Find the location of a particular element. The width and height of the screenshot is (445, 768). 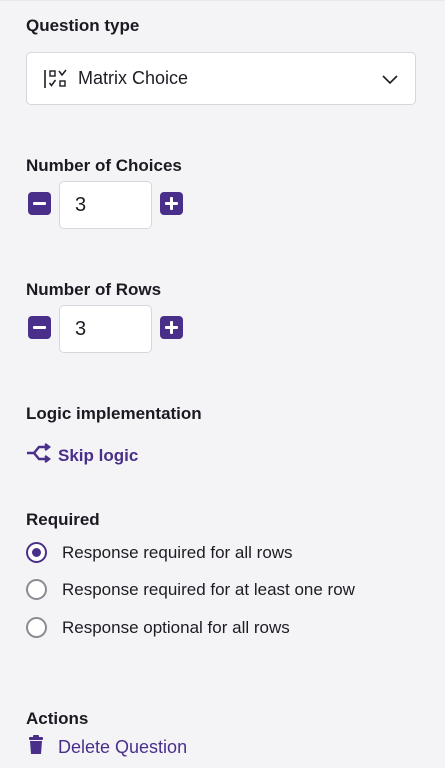

delete-question-button: Delete Question is located at coordinates (107, 747).